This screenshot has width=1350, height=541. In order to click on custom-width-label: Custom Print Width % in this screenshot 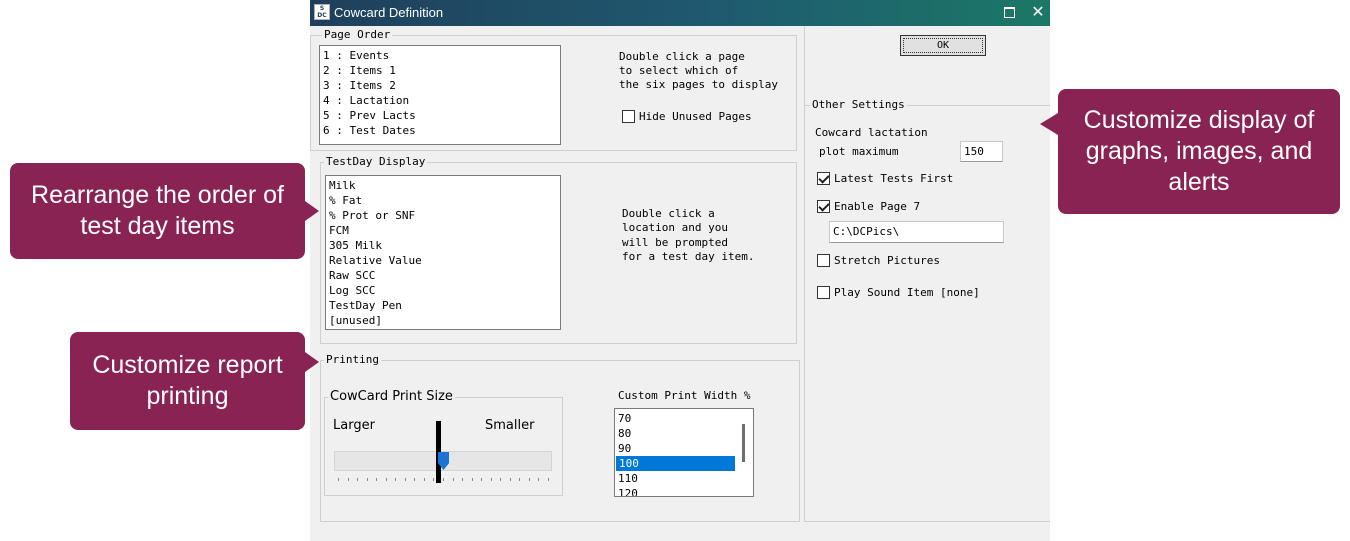, I will do `click(684, 395)`.